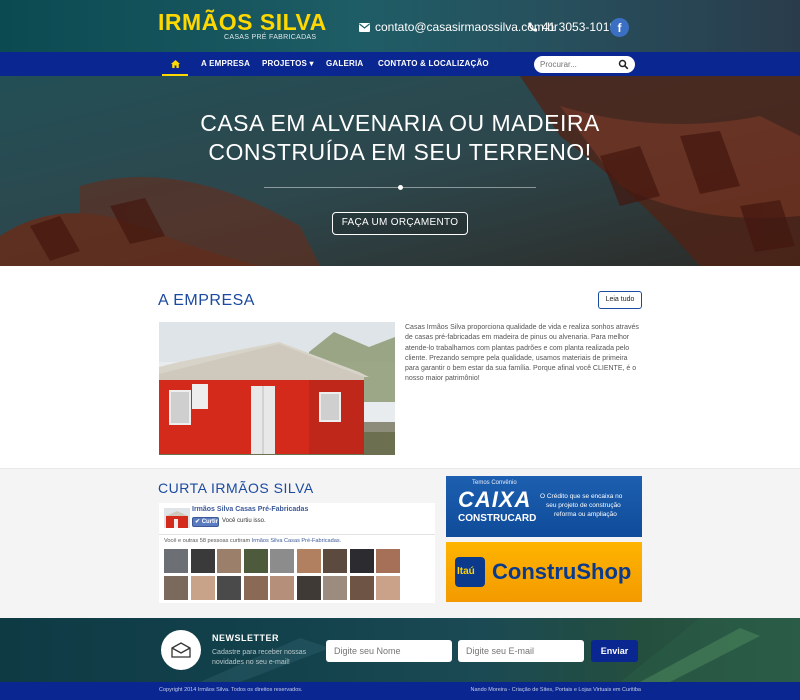 This screenshot has height=700, width=800. What do you see at coordinates (270, 37) in the screenshot?
I see `logo-subtitle: CASAS PRÉ FABRICADAS` at bounding box center [270, 37].